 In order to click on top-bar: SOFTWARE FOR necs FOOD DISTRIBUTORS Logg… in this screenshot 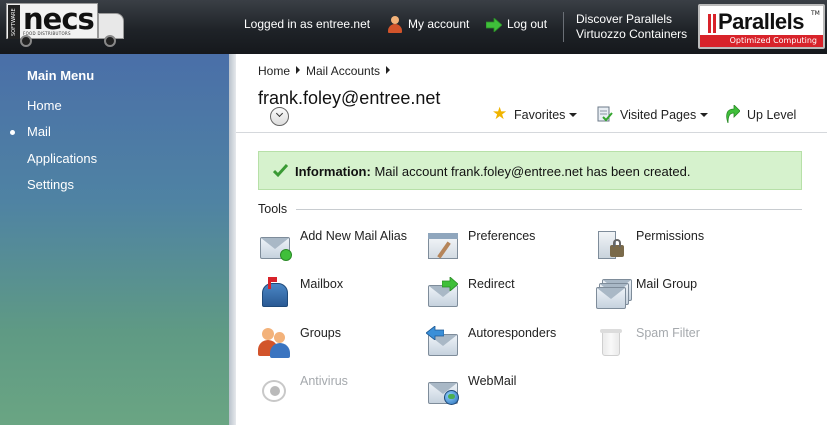, I will do `click(413, 27)`.